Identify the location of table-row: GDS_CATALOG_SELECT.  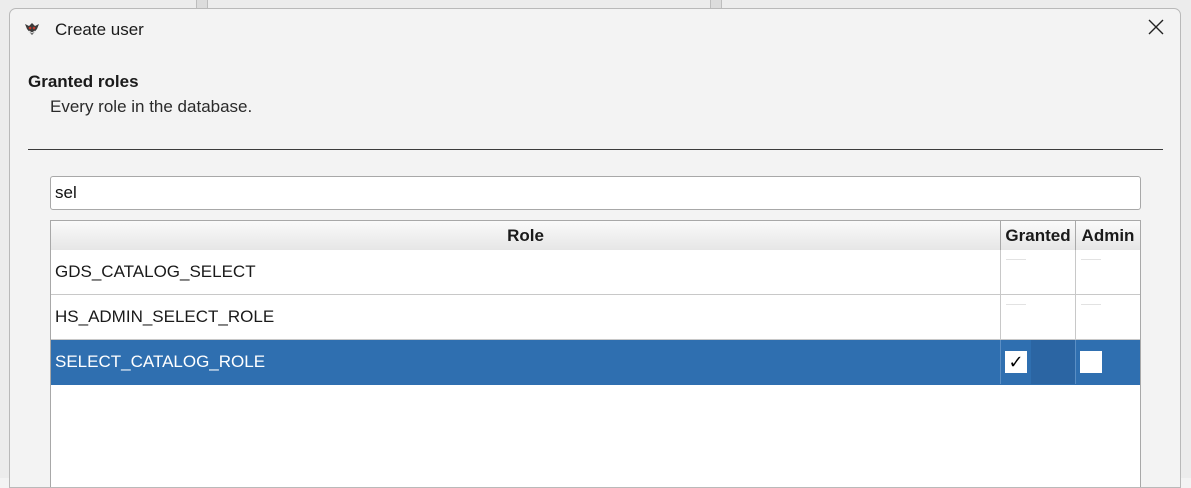
(595, 272).